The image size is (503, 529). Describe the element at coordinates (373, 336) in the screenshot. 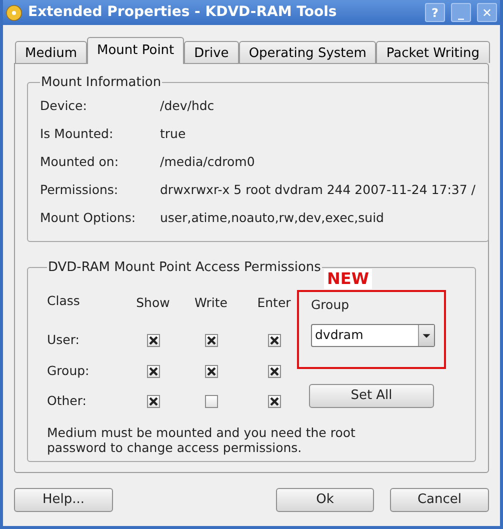

I see `group-dropdown: dvdram` at that location.